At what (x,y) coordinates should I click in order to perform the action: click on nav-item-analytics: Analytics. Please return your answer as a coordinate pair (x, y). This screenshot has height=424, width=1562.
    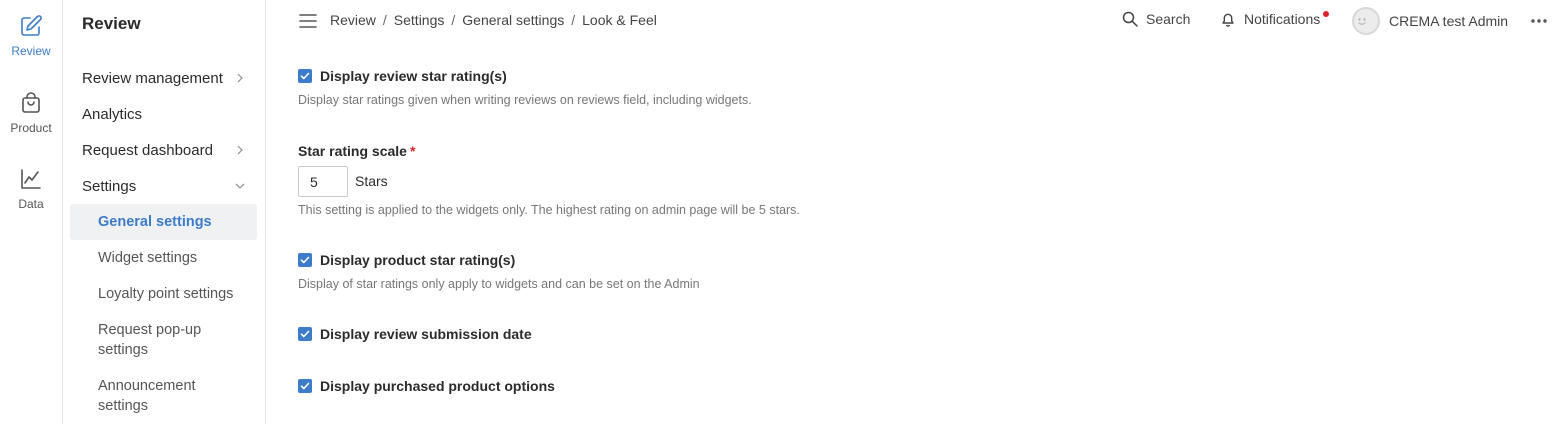
    Looking at the image, I should click on (166, 114).